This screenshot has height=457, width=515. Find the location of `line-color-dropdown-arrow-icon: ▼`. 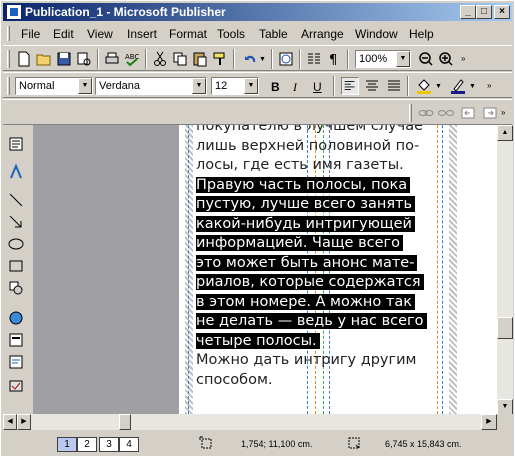

line-color-dropdown-arrow-icon: ▼ is located at coordinates (472, 86).